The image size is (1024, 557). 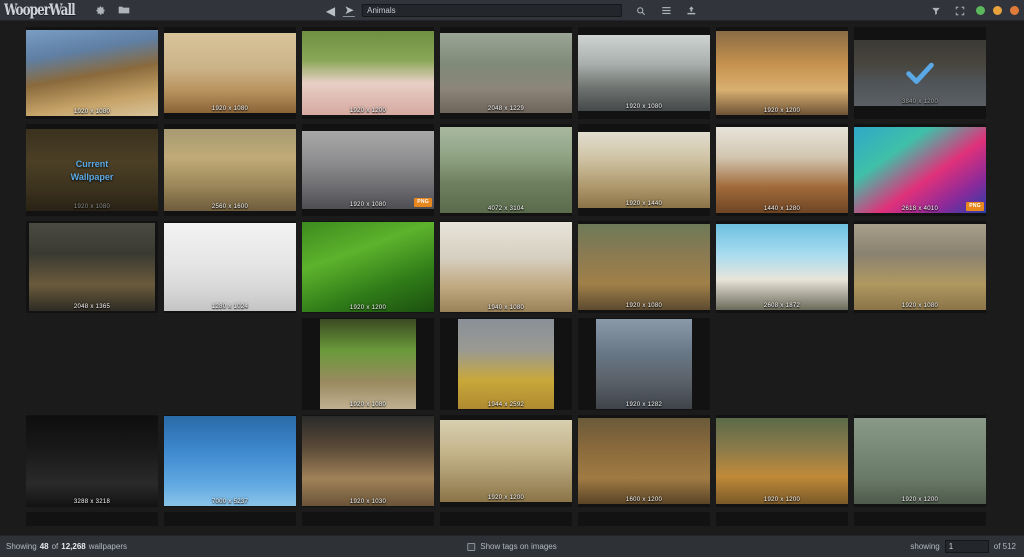 I want to click on show-tags-checkbox, so click(x=471, y=546).